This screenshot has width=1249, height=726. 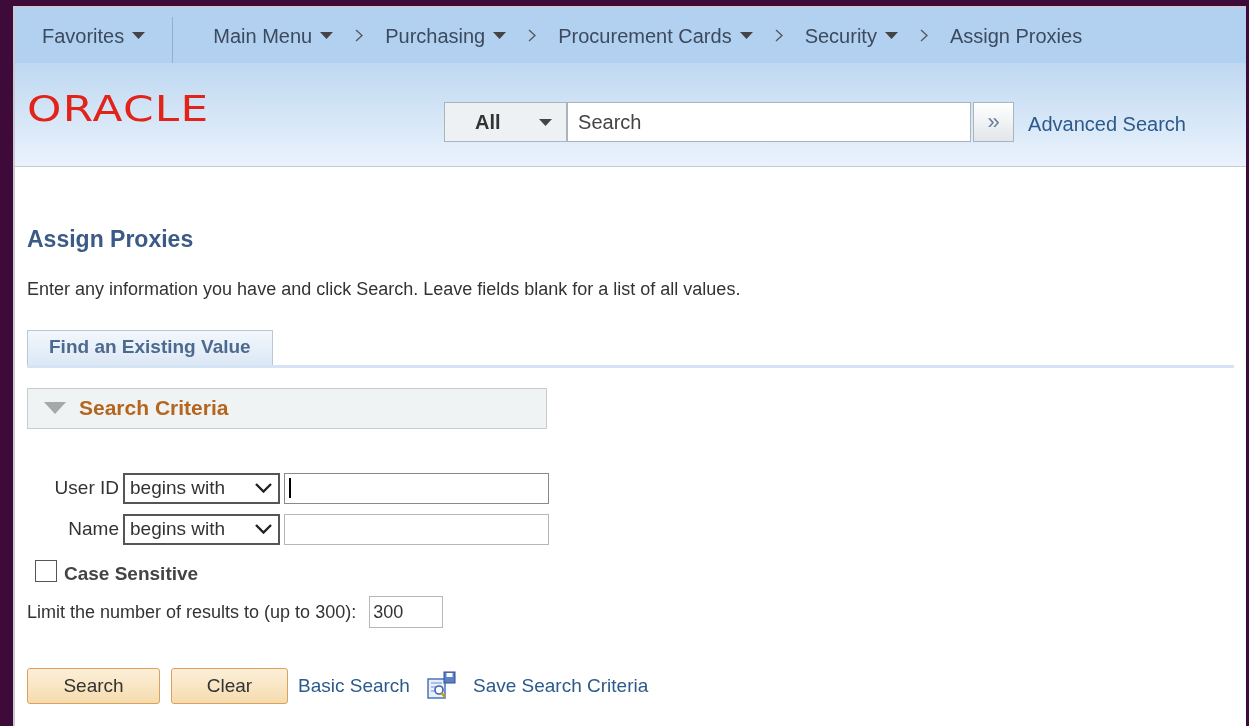 What do you see at coordinates (290, 488) in the screenshot?
I see `text-cursor` at bounding box center [290, 488].